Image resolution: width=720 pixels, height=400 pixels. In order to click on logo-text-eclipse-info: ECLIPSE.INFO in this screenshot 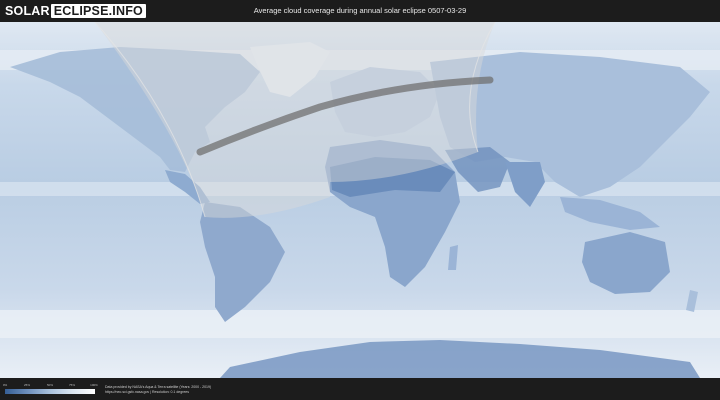, I will do `click(98, 11)`.